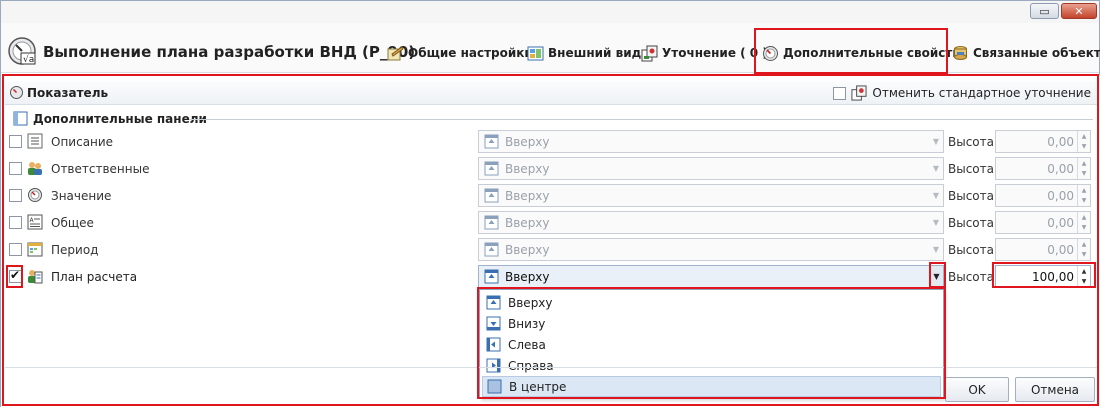  Describe the element at coordinates (711, 386) in the screenshot. I see `option-center: В центре` at that location.